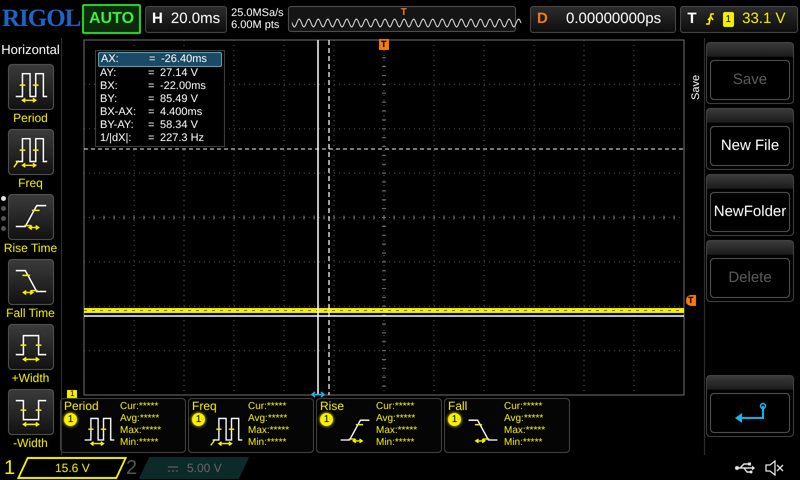 This screenshot has height=480, width=800. What do you see at coordinates (774, 468) in the screenshot?
I see `muted-speaker-icon` at bounding box center [774, 468].